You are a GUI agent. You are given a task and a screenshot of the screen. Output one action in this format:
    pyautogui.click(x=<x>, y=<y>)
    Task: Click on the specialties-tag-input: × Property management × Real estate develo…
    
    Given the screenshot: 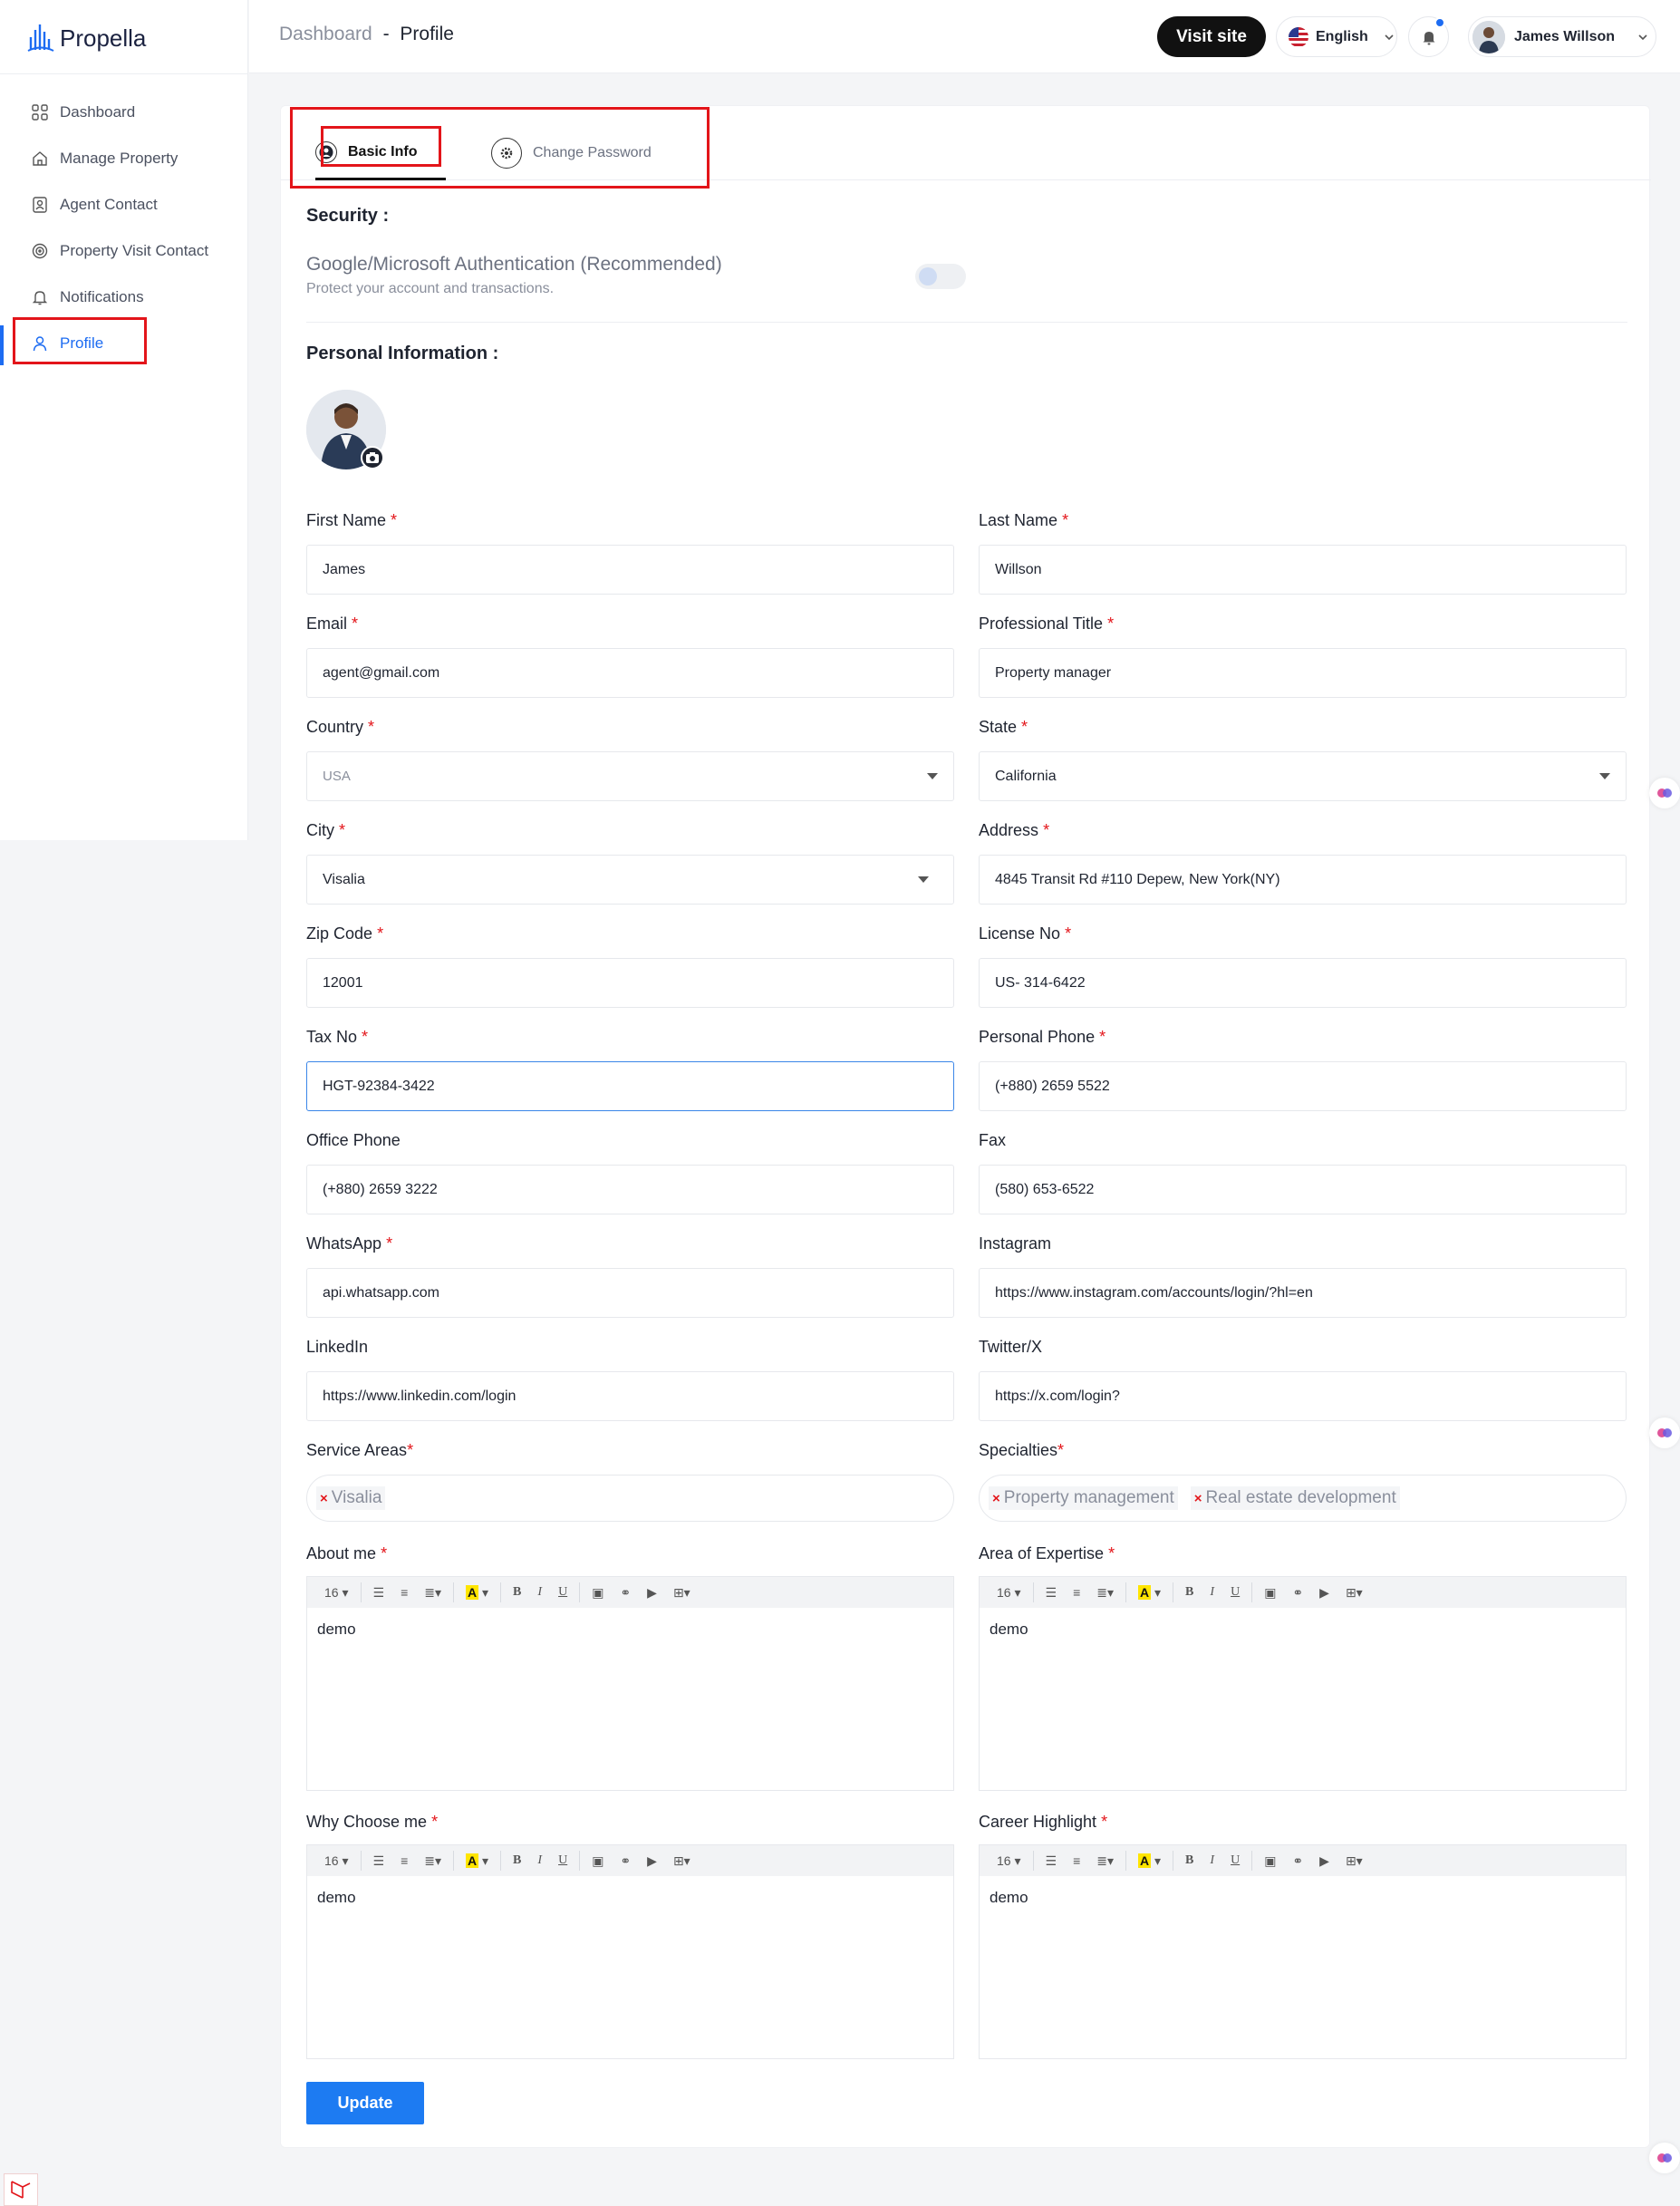 What is the action you would take?
    pyautogui.click(x=1303, y=1498)
    